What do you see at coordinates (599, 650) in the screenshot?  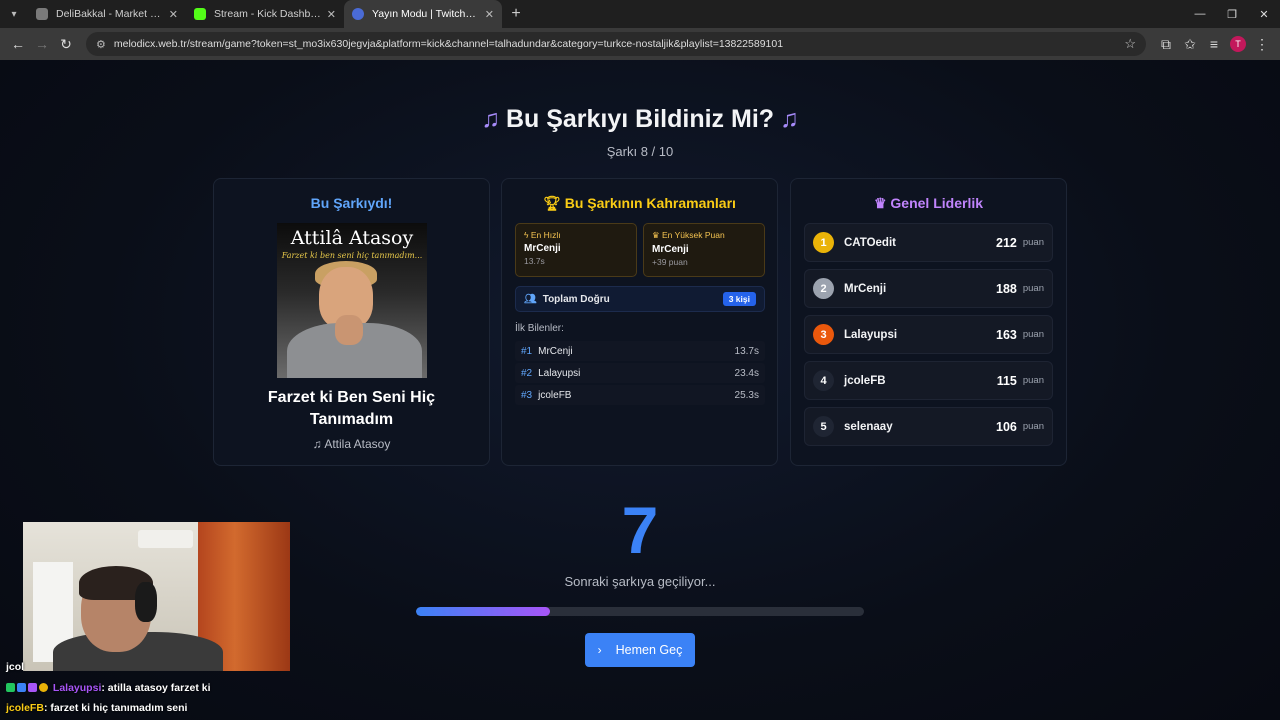 I see `chevron-right-icon: ›` at bounding box center [599, 650].